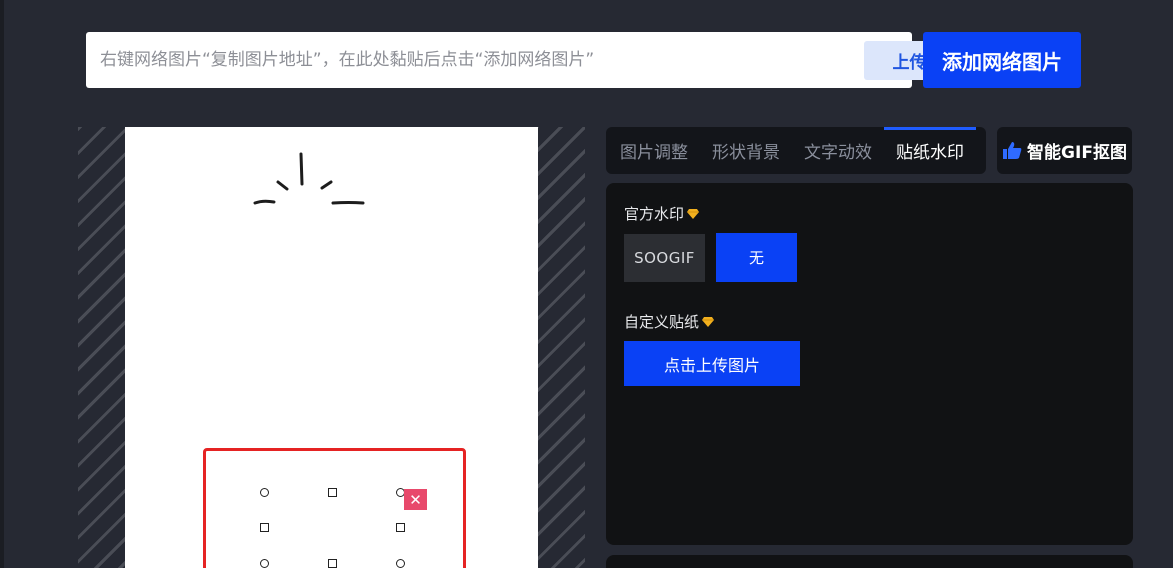 This screenshot has height=568, width=1173. I want to click on close-icon: ✕, so click(415, 499).